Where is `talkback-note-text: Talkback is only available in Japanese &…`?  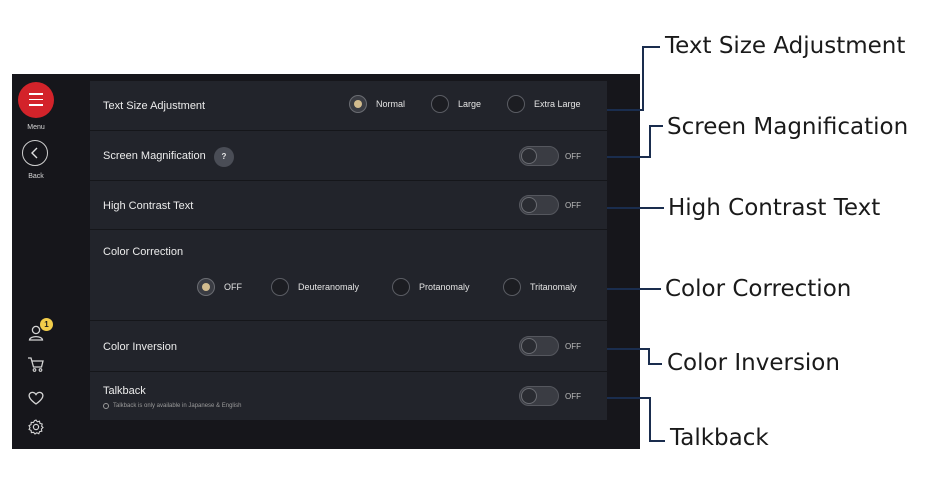 talkback-note-text: Talkback is only available in Japanese &… is located at coordinates (177, 406).